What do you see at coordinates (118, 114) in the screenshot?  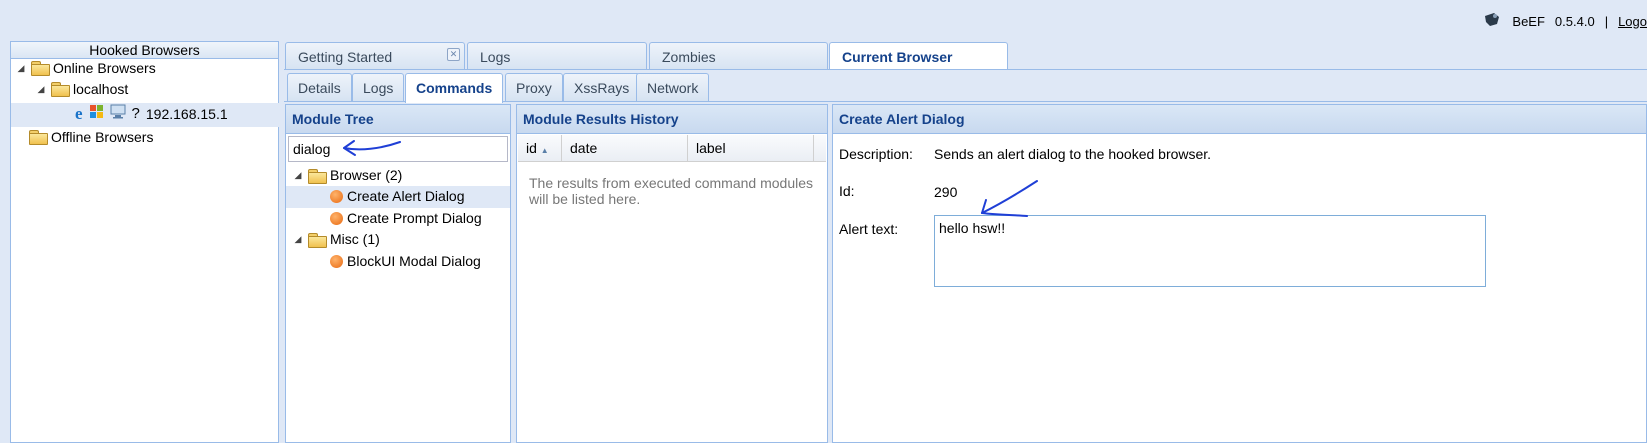 I see `computer-icon` at bounding box center [118, 114].